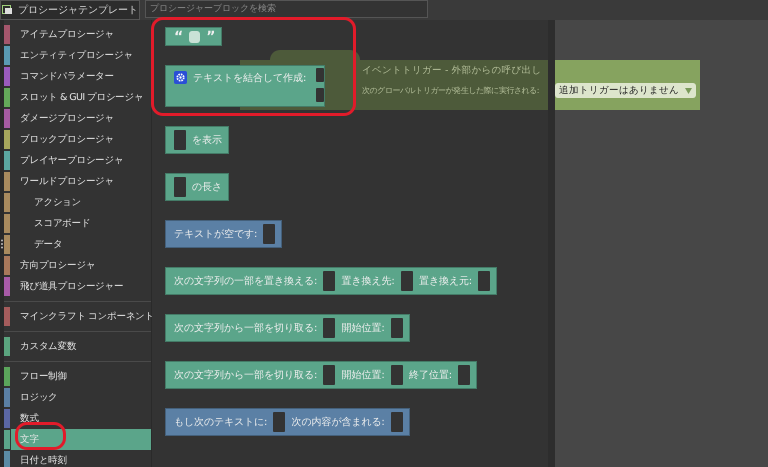 The image size is (768, 467). Describe the element at coordinates (451, 90) in the screenshot. I see `event-description: 次のグローバルトリガーが発生した際に実行される:` at that location.